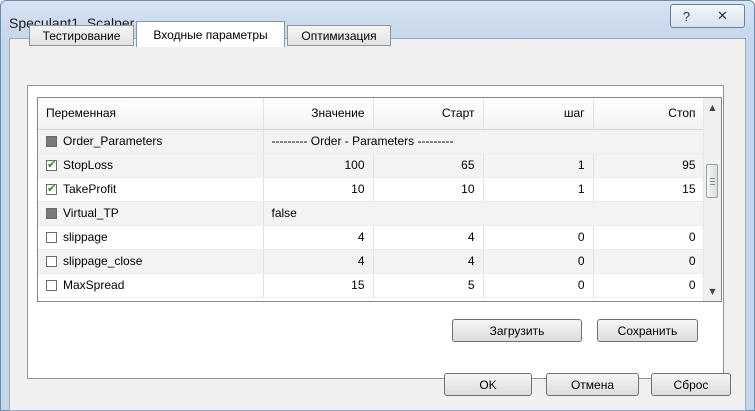 The image size is (755, 411). Describe the element at coordinates (318, 285) in the screenshot. I see `row-value: 15` at that location.